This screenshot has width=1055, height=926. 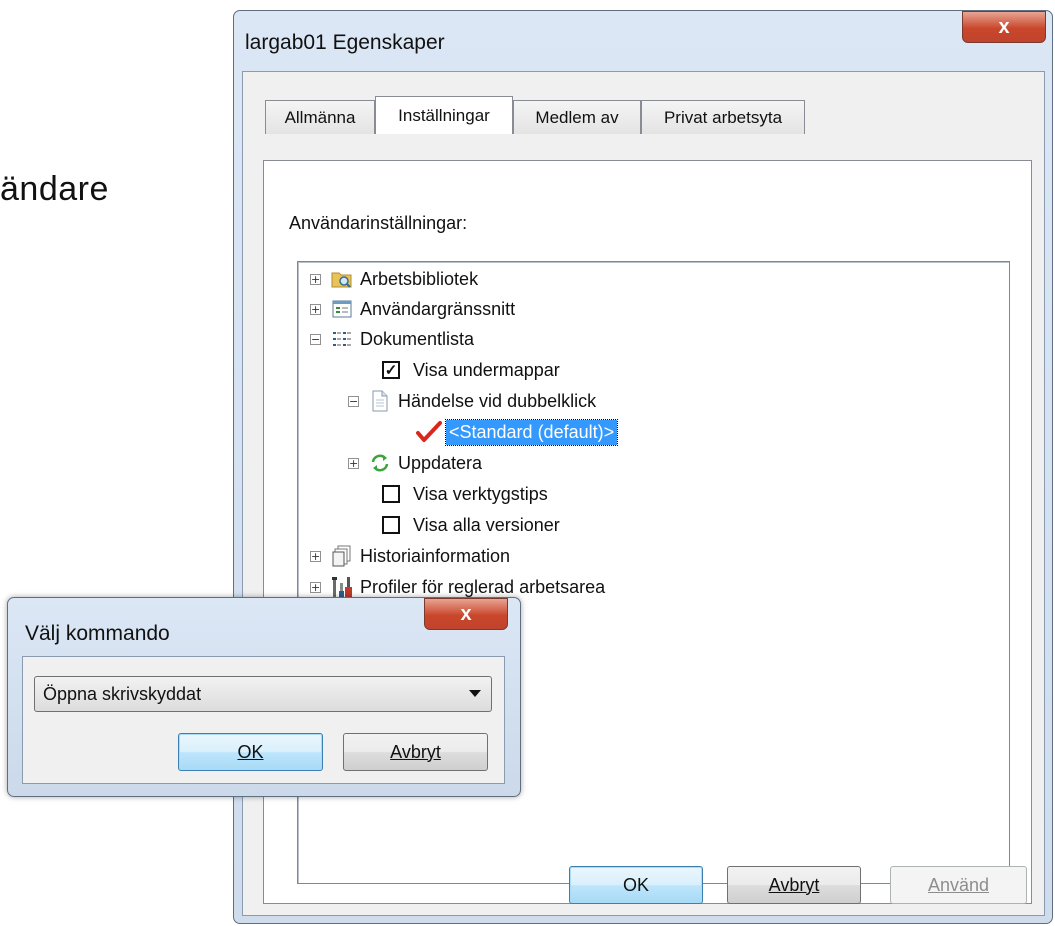 I want to click on tab-privat-arbetsyta: Privat arbetsyta, so click(x=723, y=117).